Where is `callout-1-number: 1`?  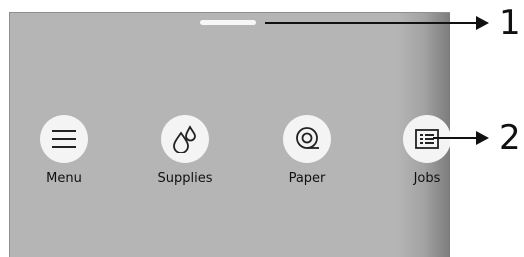 callout-1-number: 1 is located at coordinates (510, 23).